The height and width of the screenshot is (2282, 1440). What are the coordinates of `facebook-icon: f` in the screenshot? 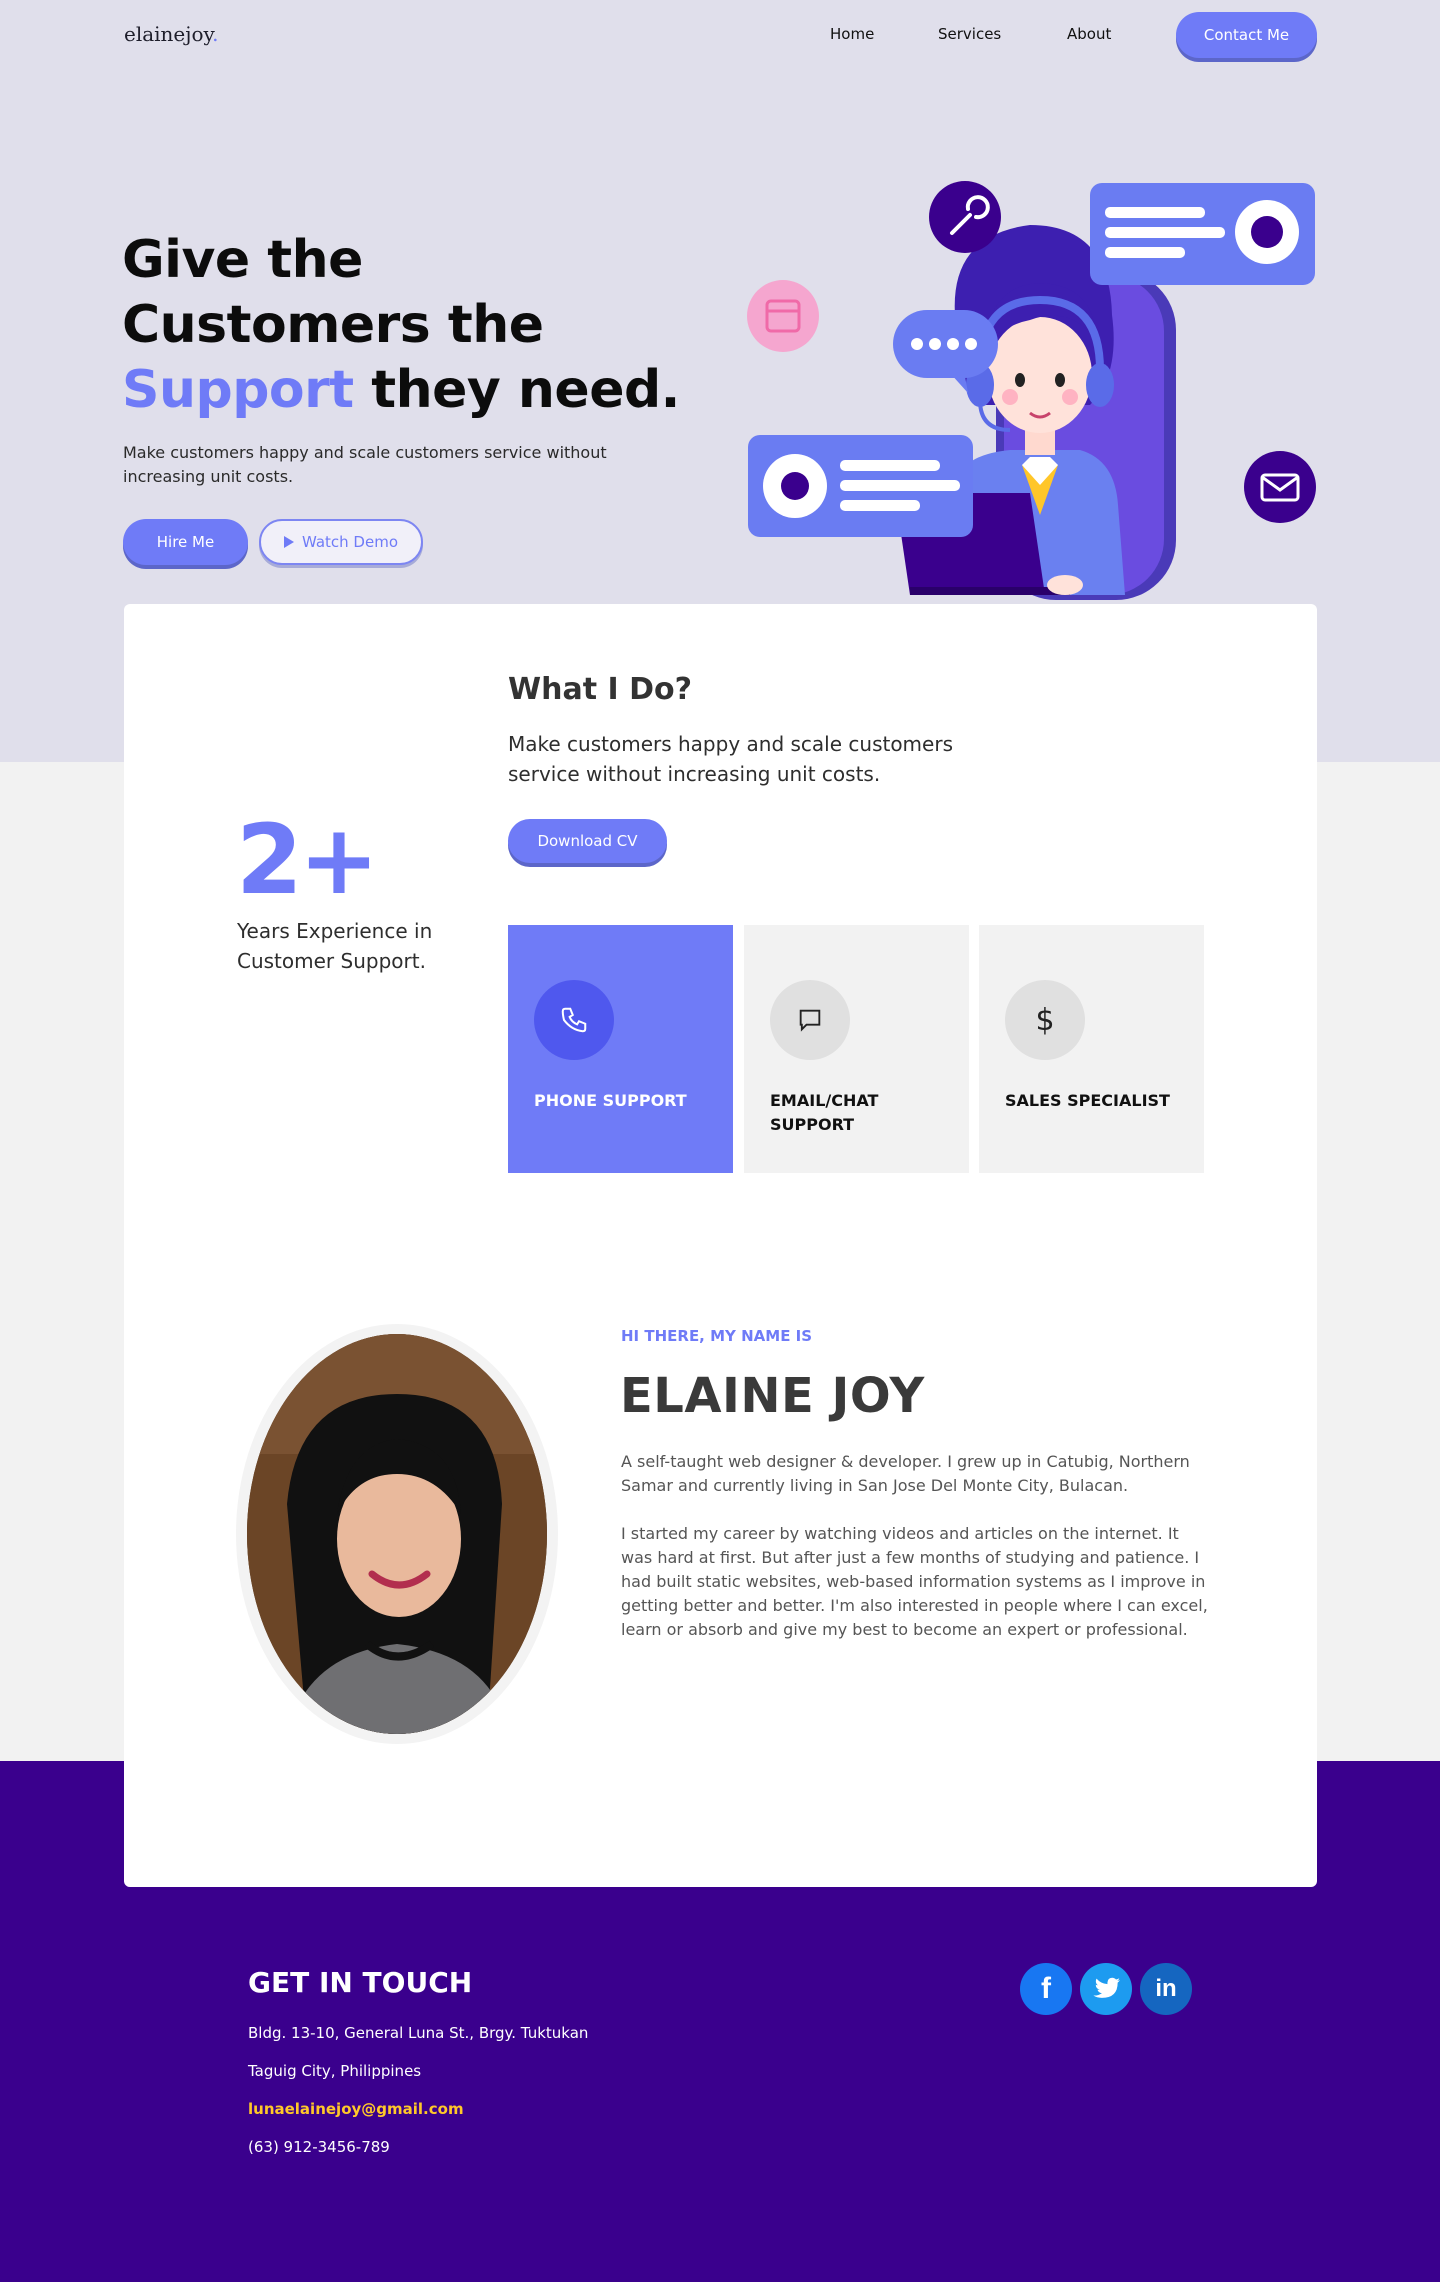 It's located at (1046, 1989).